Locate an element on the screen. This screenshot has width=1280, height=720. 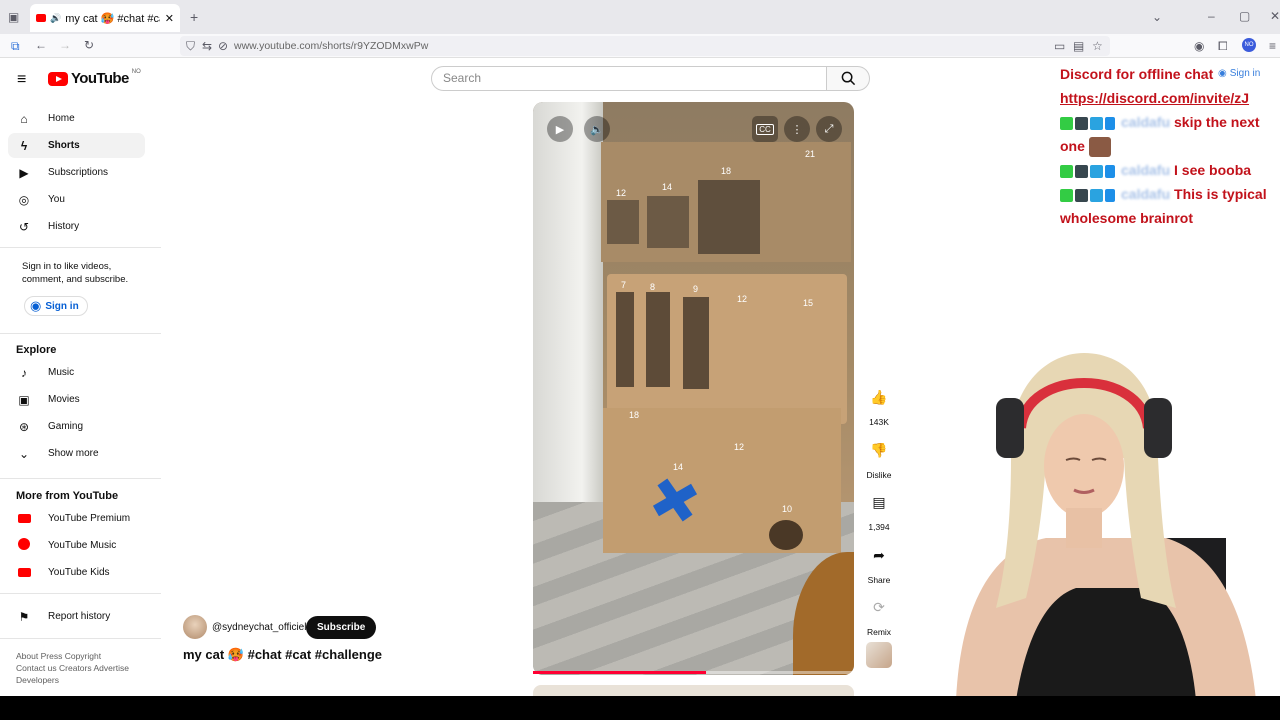
maximize-icon: ▢ is located at coordinates (1244, 16).